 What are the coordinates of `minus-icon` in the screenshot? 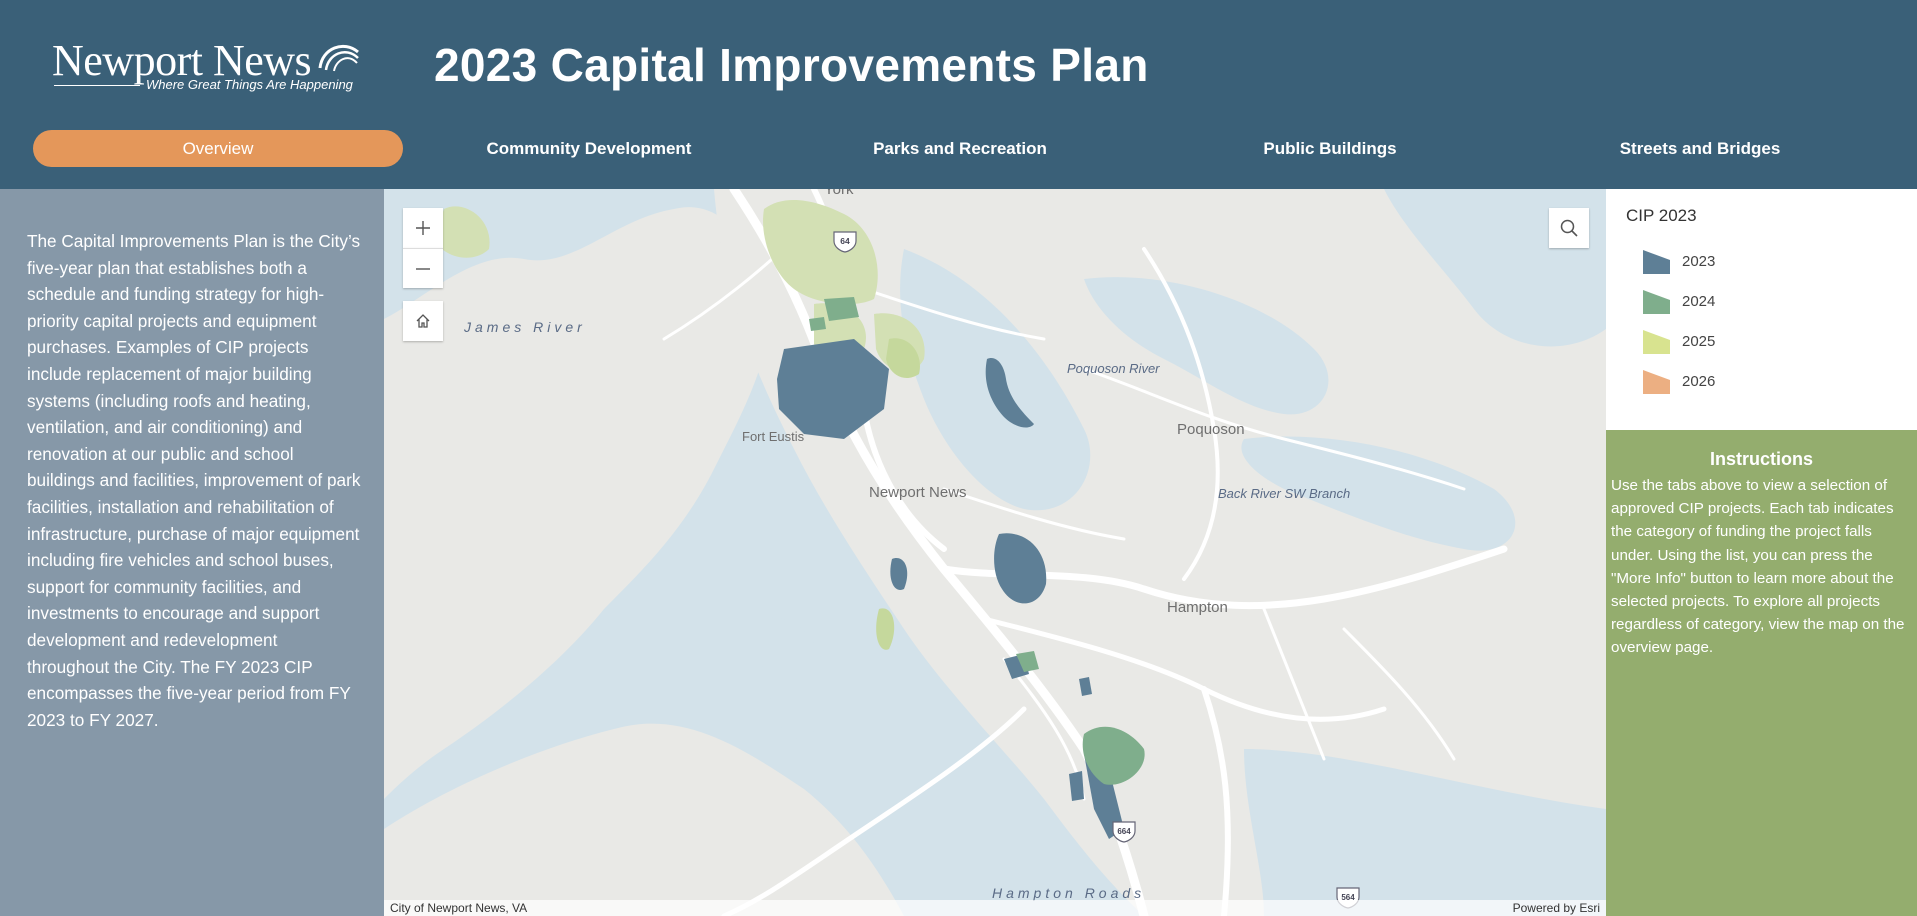 It's located at (423, 268).